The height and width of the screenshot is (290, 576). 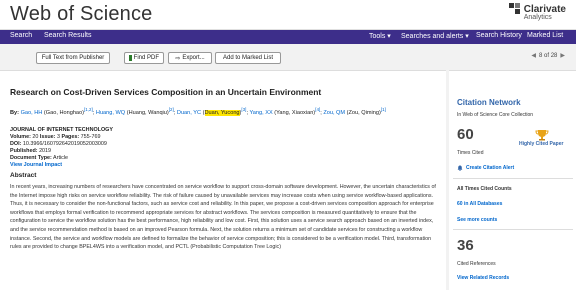 I want to click on record-pager: ◀ 8 of 28 ▶, so click(x=548, y=56).